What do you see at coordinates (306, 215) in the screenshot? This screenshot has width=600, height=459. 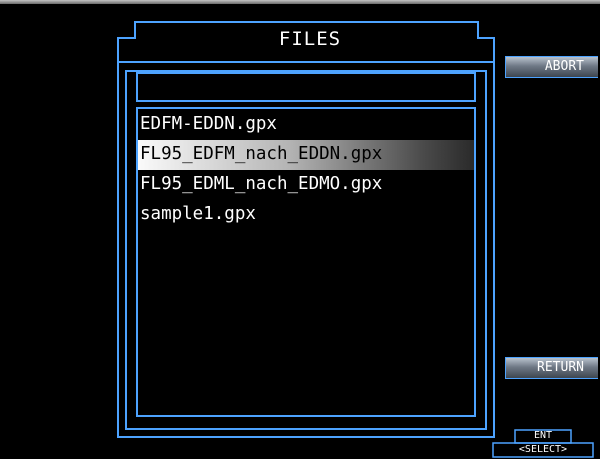 I see `file-item: sample1.gpx` at bounding box center [306, 215].